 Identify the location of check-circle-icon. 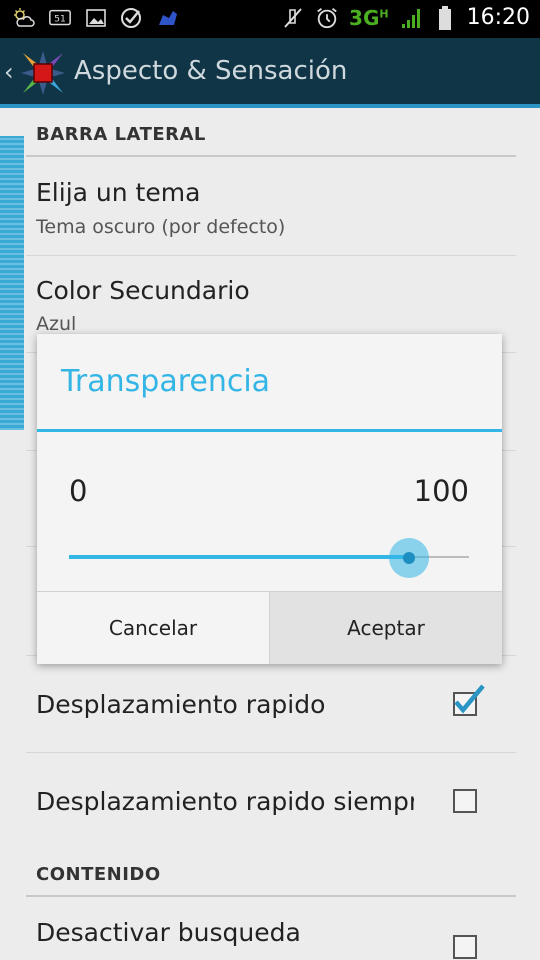
(132, 18).